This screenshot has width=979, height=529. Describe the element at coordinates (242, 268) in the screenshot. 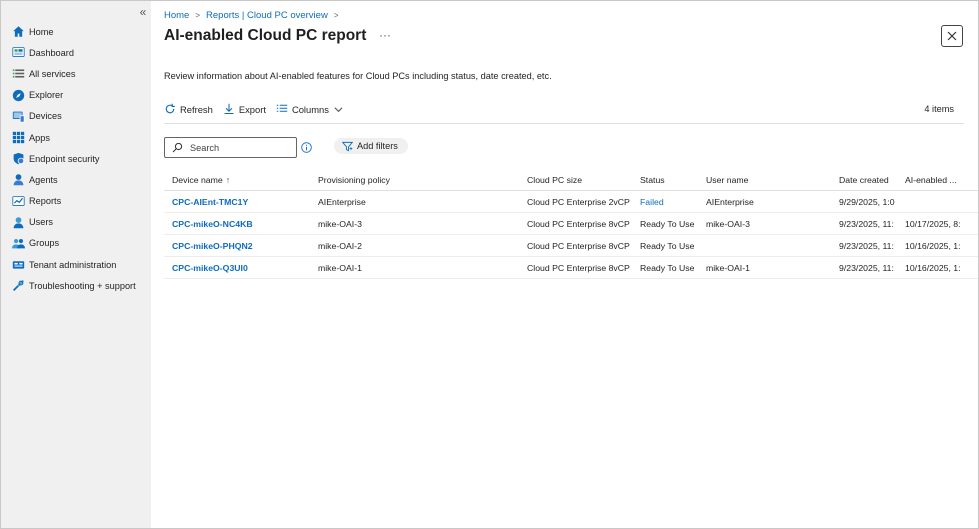

I see `device-name-link: CPC-mikeO-Q3UI0` at that location.